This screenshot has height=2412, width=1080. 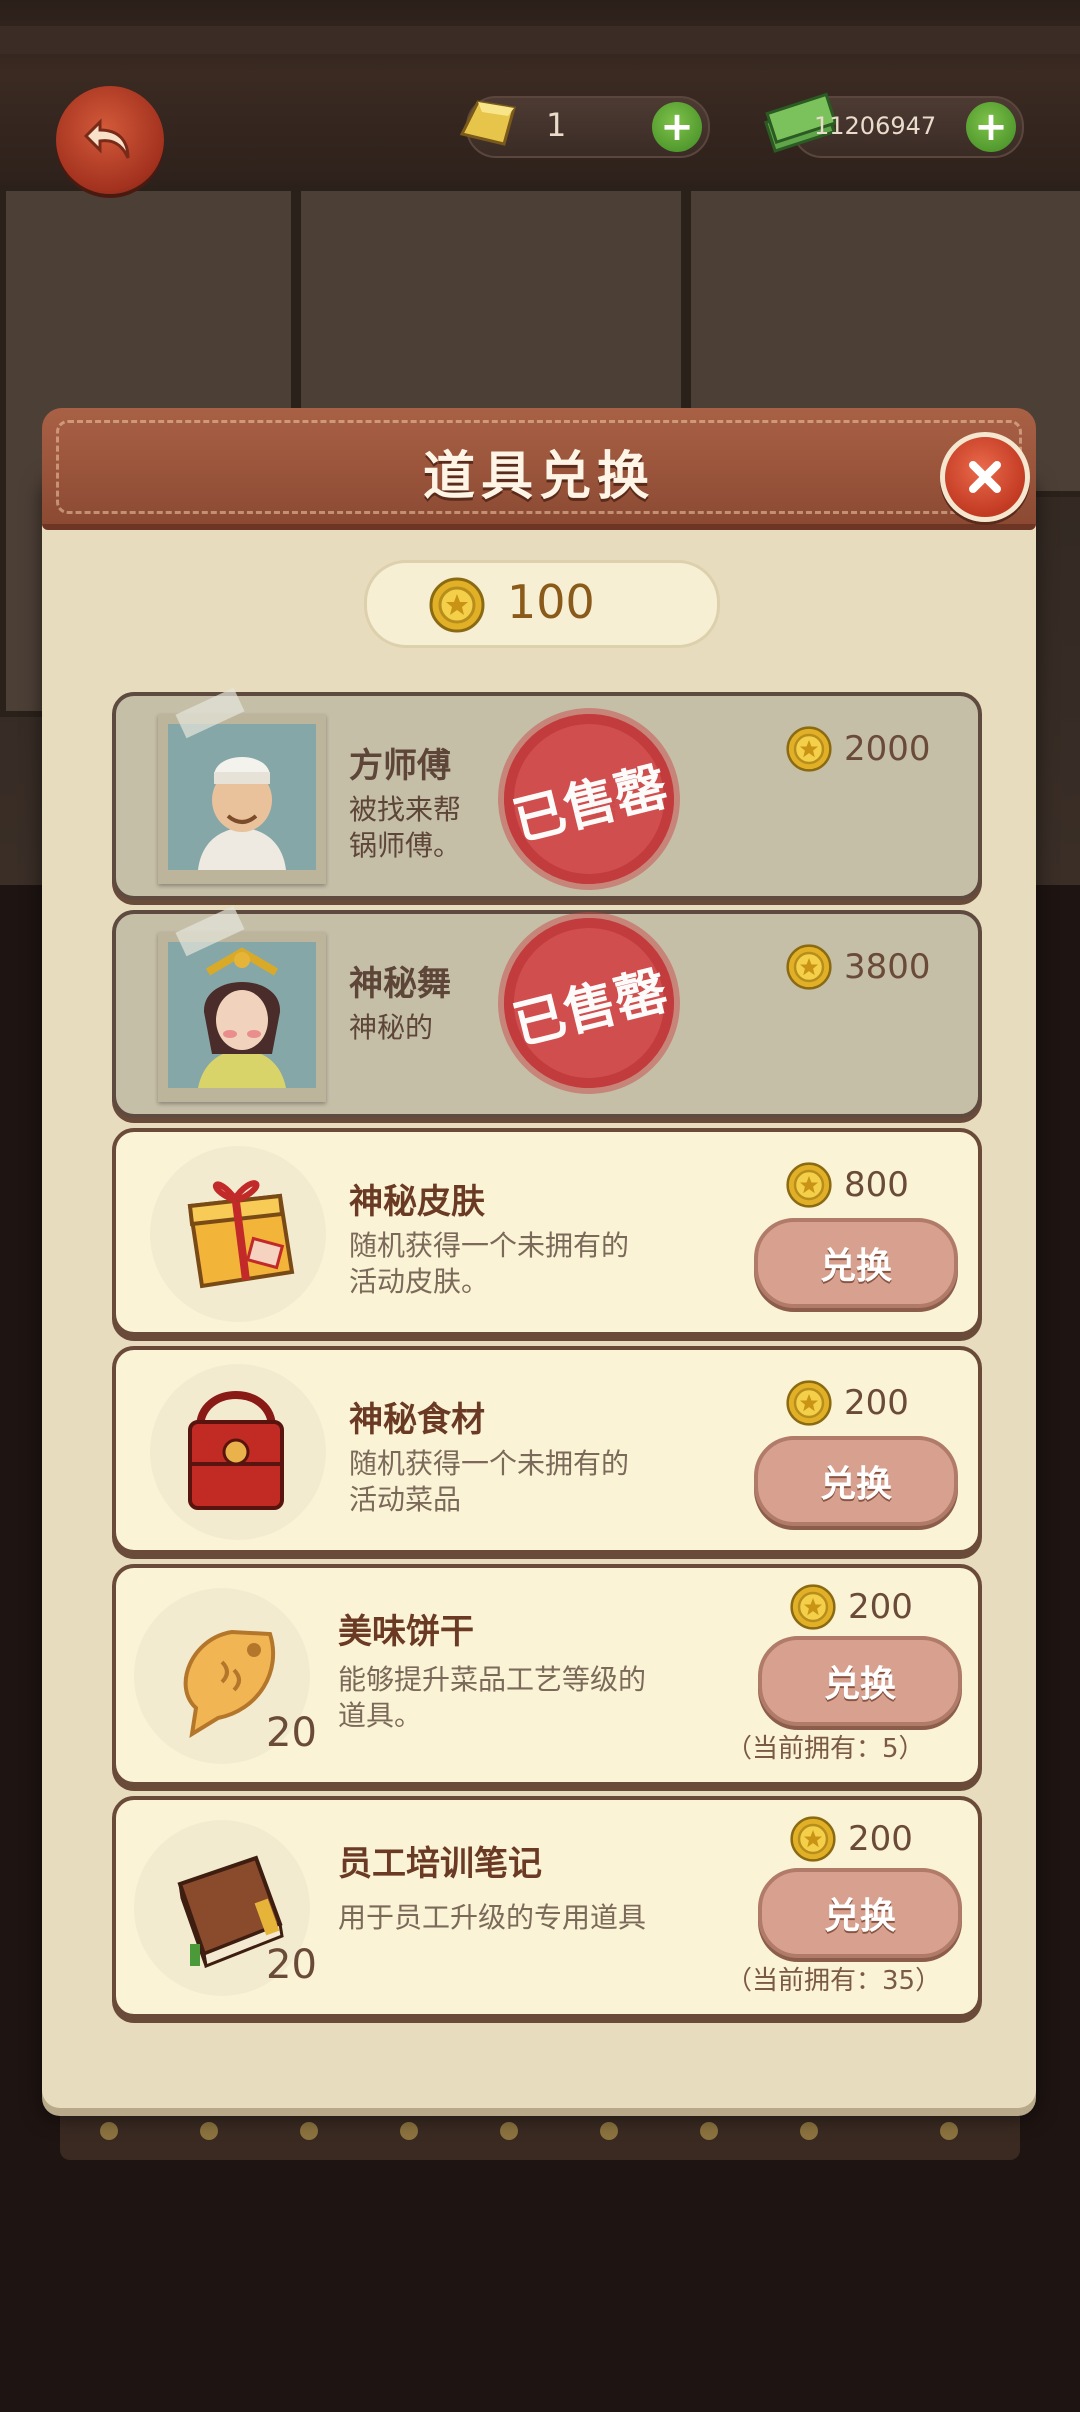 I want to click on chef-portrait, so click(x=242, y=797).